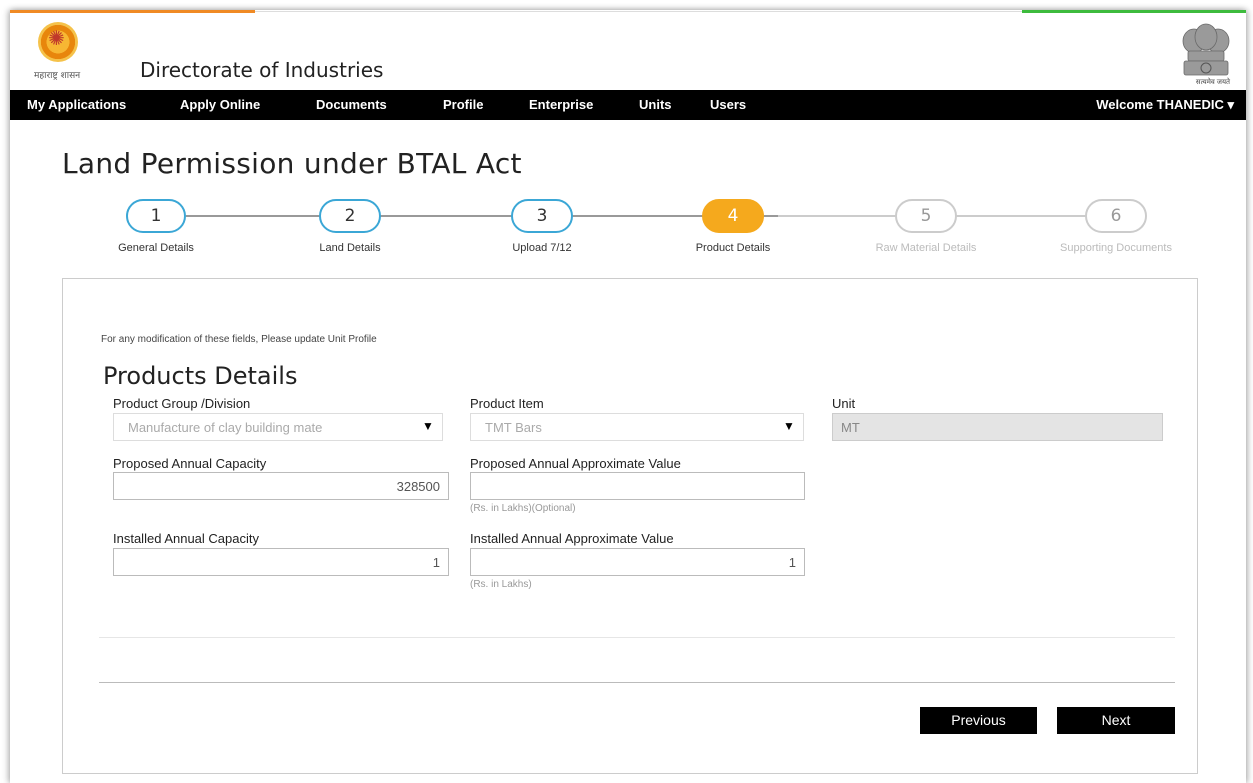  I want to click on step-6-label: Supporting Documents, so click(1116, 248).